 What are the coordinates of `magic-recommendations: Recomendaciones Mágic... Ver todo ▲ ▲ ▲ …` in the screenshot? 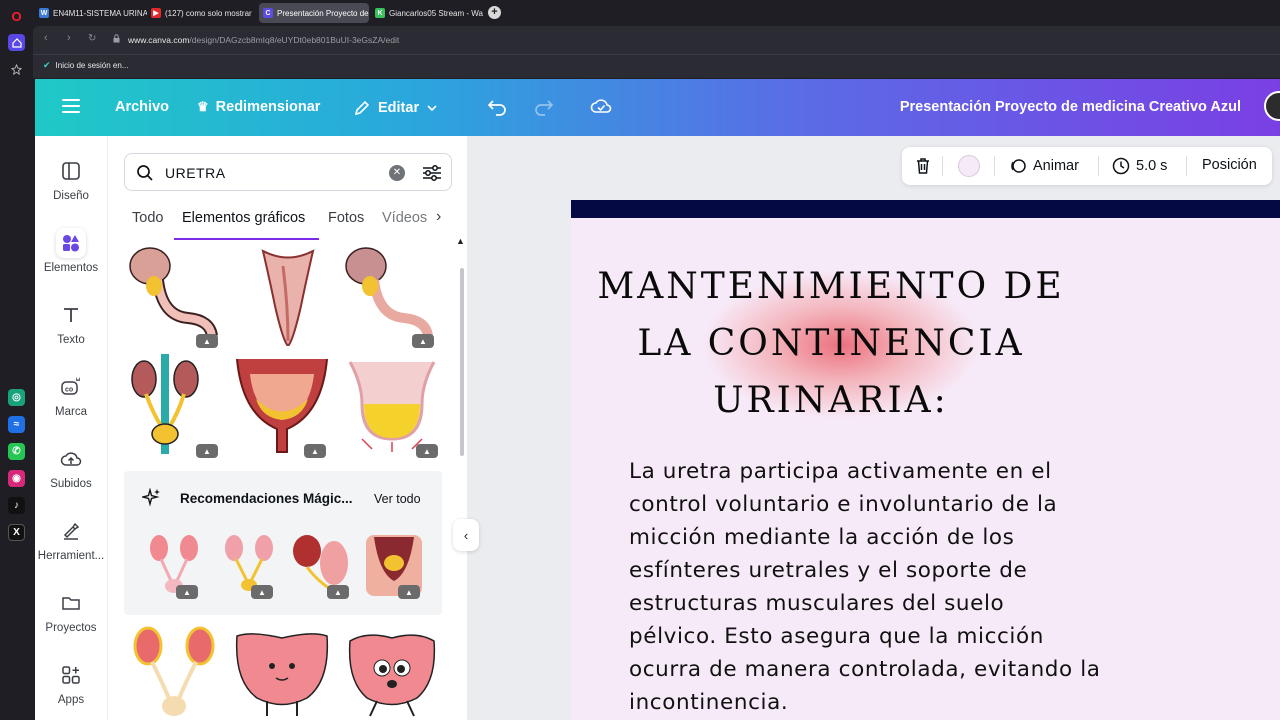 It's located at (283, 543).